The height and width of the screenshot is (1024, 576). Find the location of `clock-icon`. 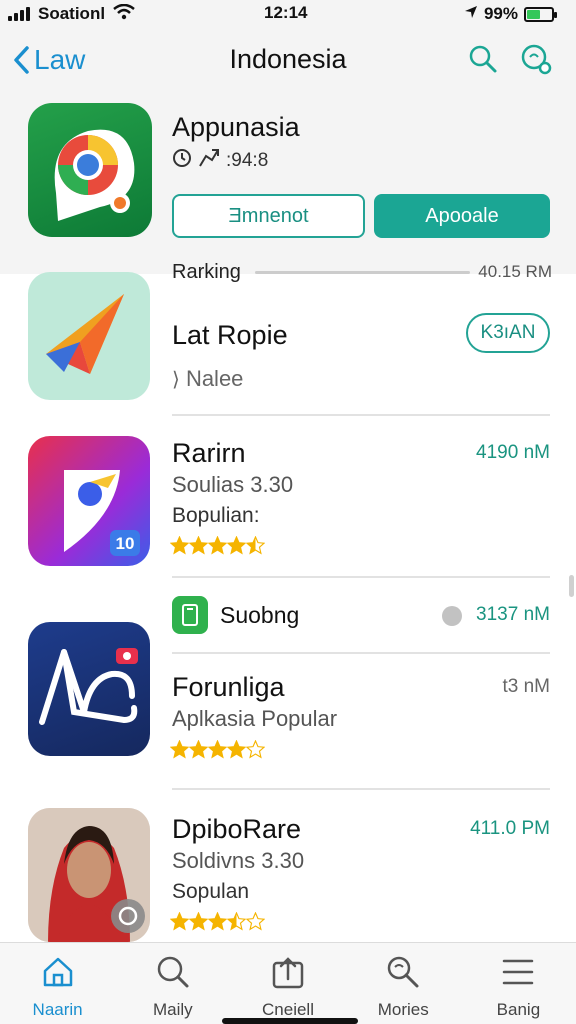

clock-icon is located at coordinates (182, 161).